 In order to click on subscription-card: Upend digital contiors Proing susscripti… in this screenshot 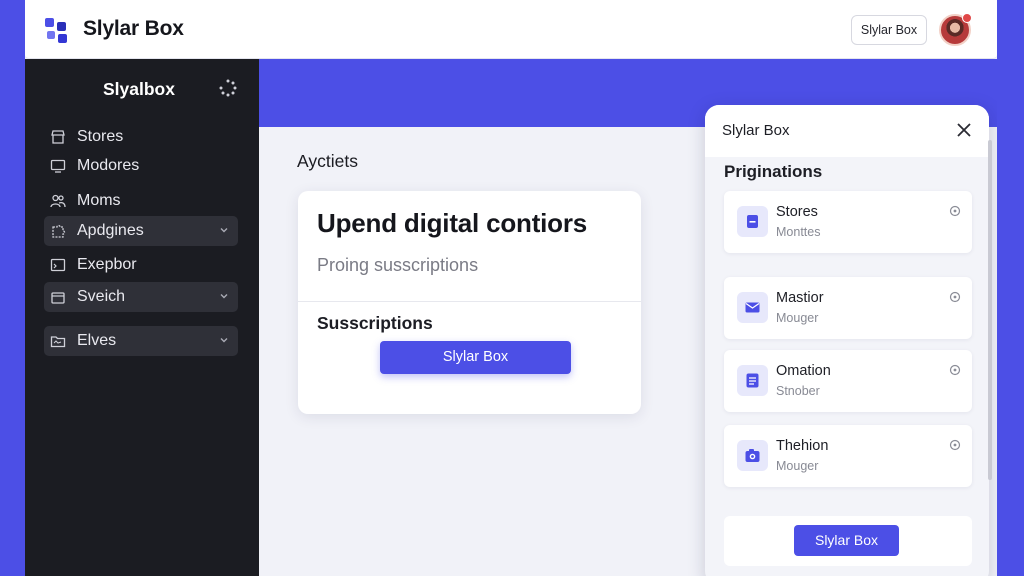, I will do `click(469, 302)`.